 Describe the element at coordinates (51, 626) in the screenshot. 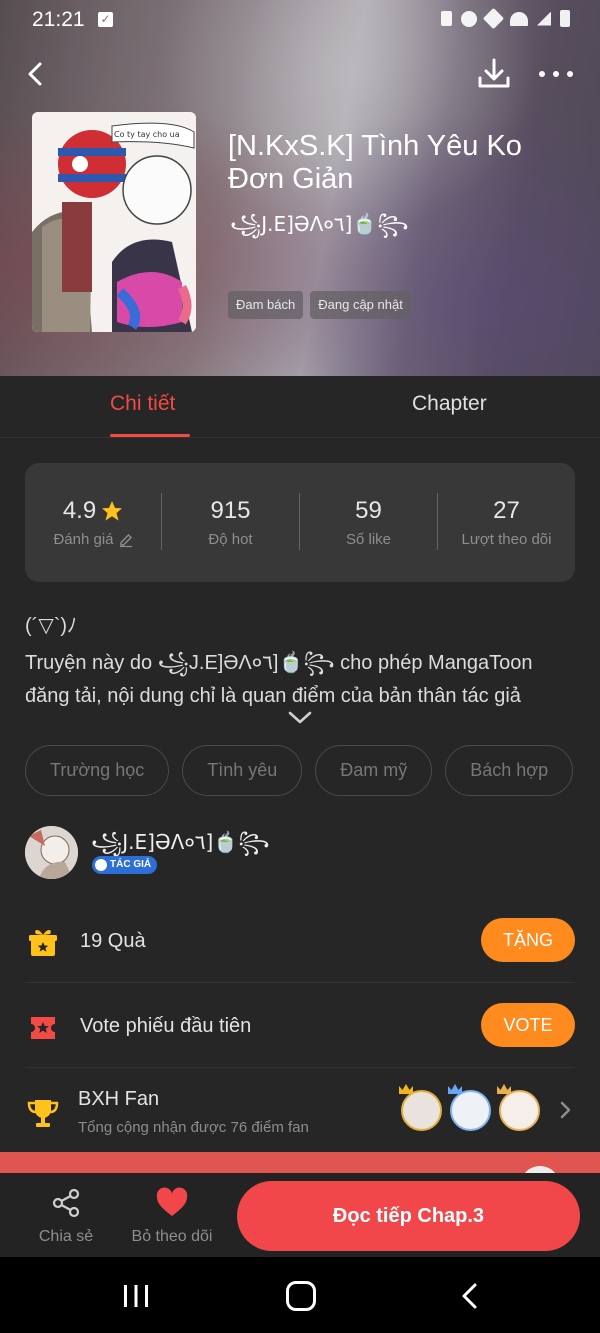

I see `description-line: (´▽`)ﾉ` at that location.